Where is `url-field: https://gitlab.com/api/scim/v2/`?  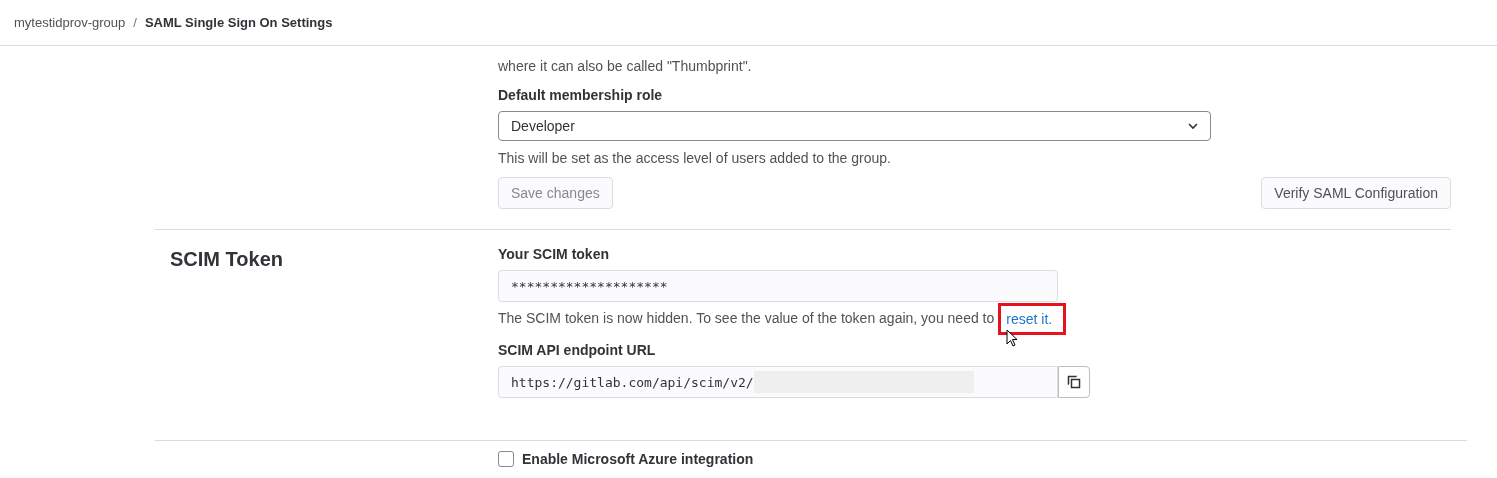
url-field: https://gitlab.com/api/scim/v2/ is located at coordinates (778, 382).